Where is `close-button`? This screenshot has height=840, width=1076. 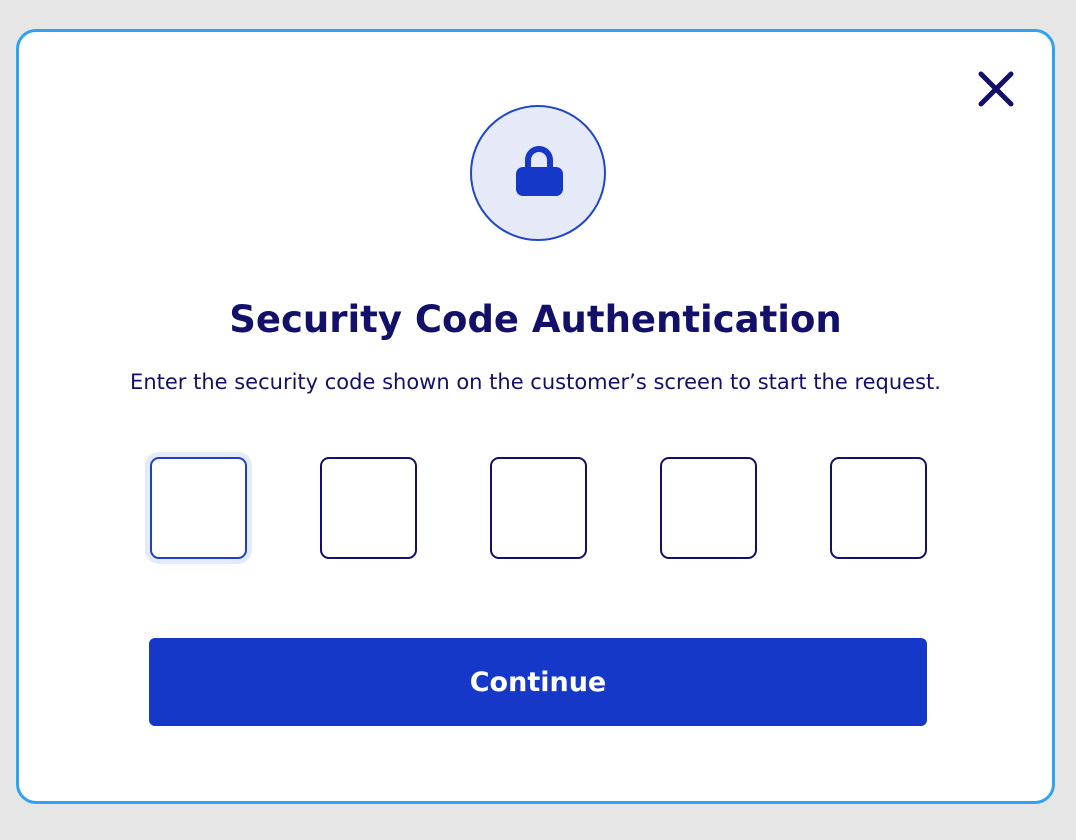 close-button is located at coordinates (997, 90).